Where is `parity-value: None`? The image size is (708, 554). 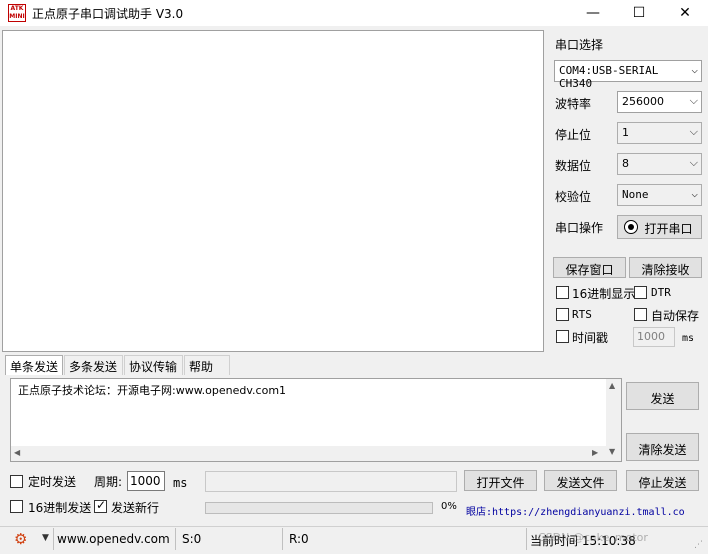
parity-value: None is located at coordinates (635, 194).